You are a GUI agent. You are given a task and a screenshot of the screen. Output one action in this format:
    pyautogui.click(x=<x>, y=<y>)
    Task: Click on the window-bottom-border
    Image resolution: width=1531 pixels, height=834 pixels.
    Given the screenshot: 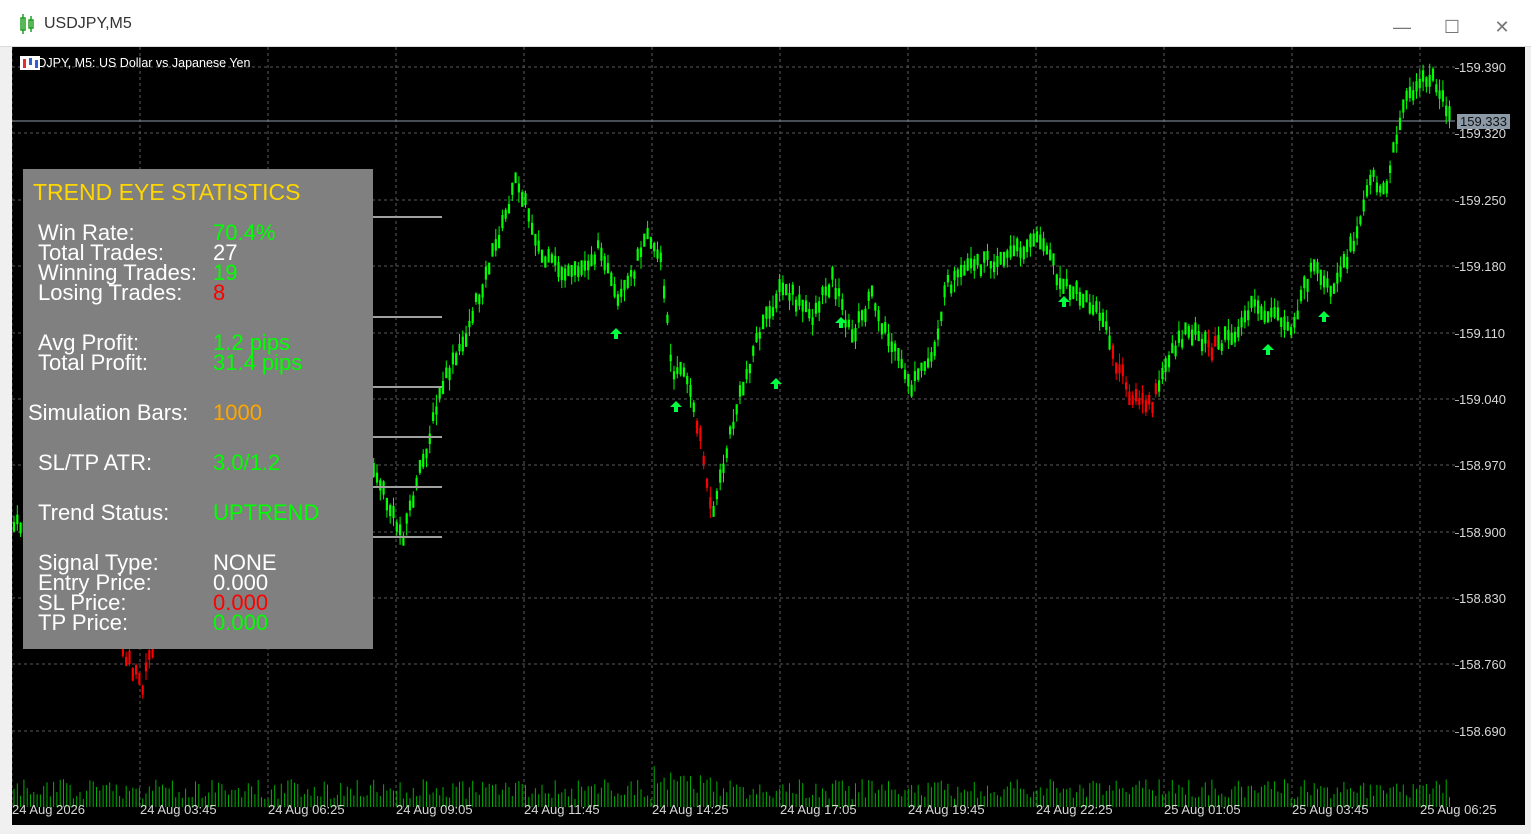 What is the action you would take?
    pyautogui.click(x=765, y=829)
    